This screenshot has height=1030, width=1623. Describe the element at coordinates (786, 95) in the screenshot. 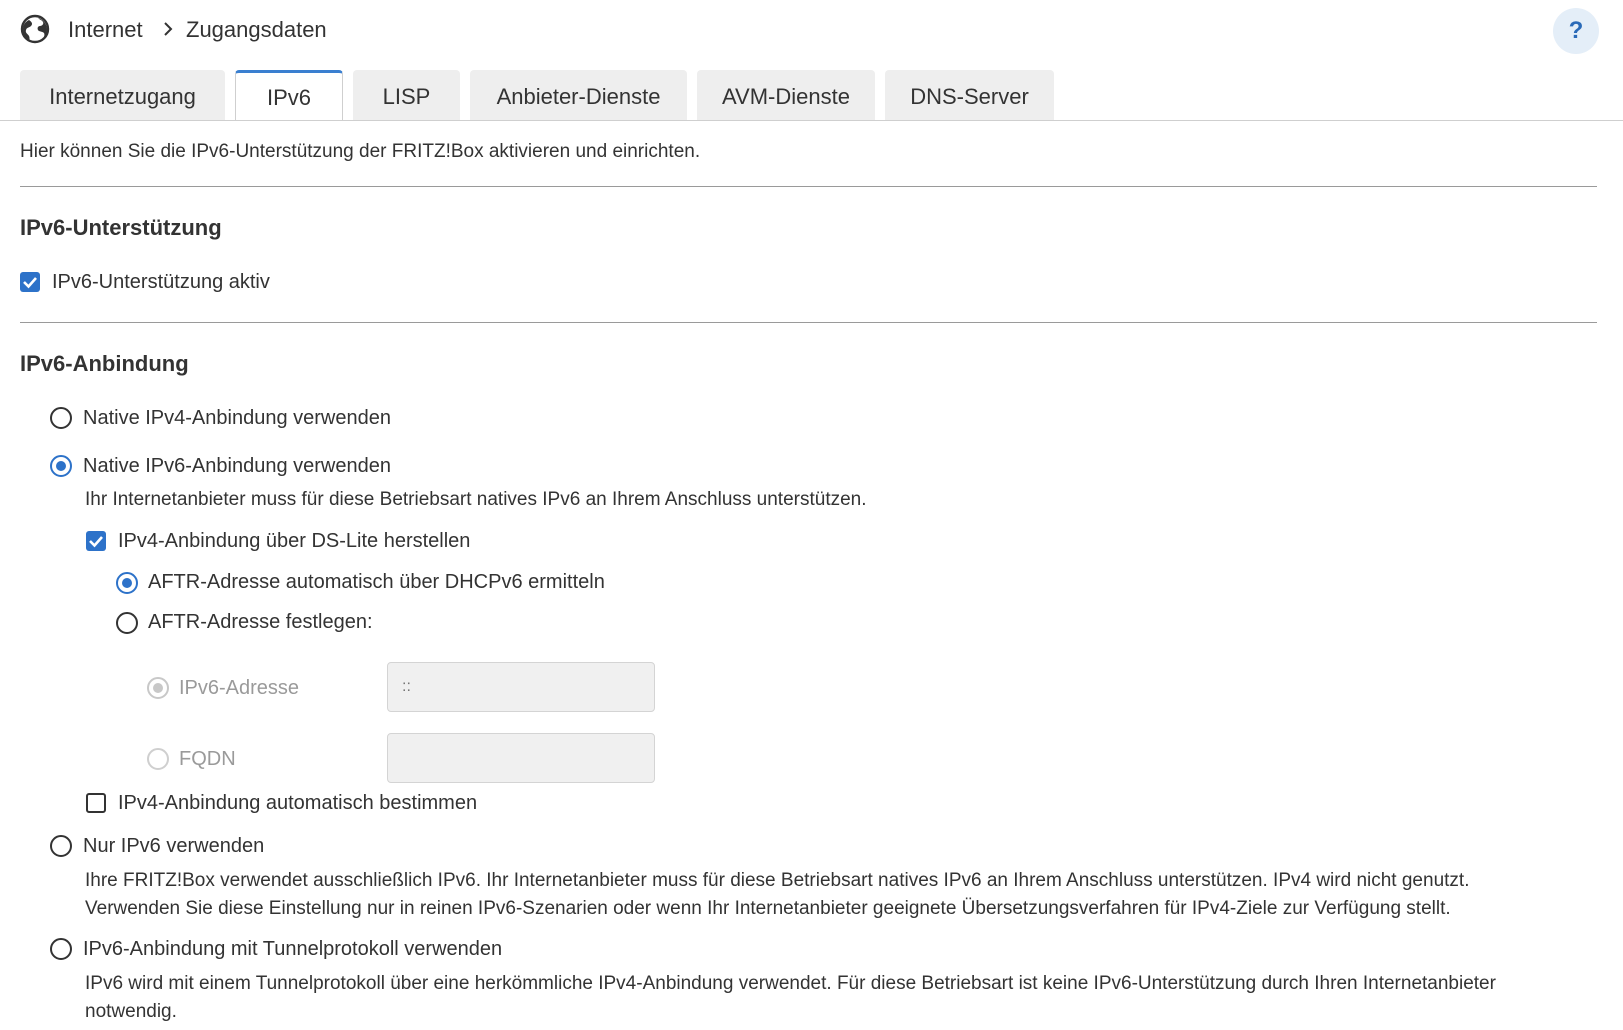

I see `tab-avm-dienste: AVM-Dienste` at that location.